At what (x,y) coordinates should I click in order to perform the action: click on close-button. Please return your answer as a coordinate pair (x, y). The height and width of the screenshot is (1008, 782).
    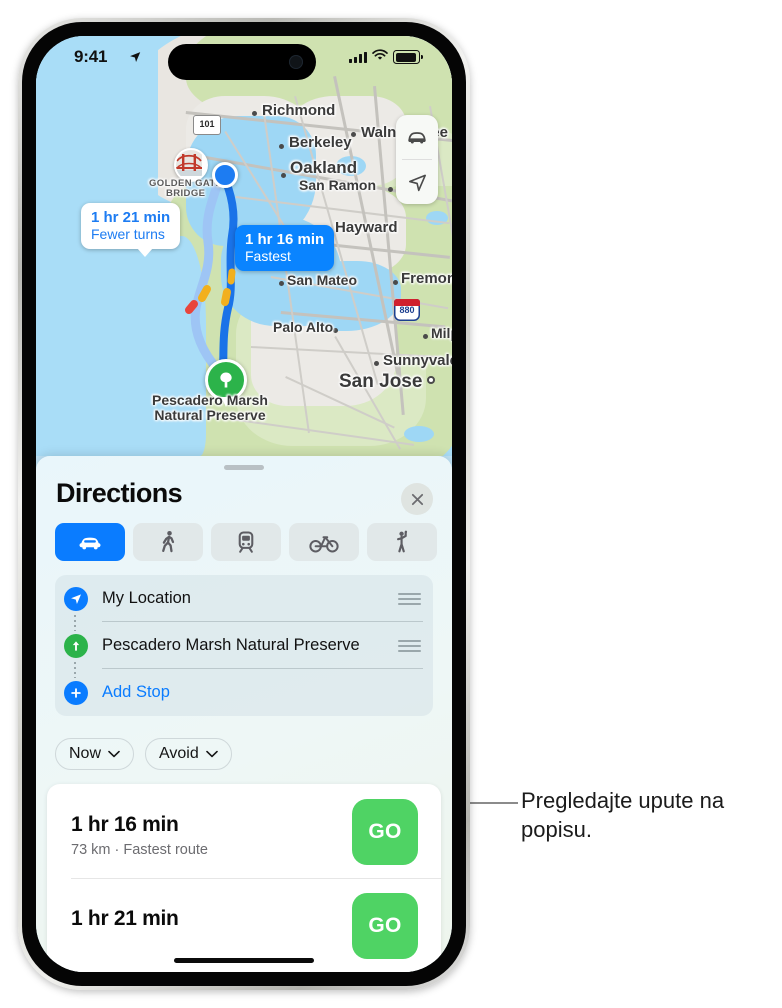
    Looking at the image, I should click on (417, 499).